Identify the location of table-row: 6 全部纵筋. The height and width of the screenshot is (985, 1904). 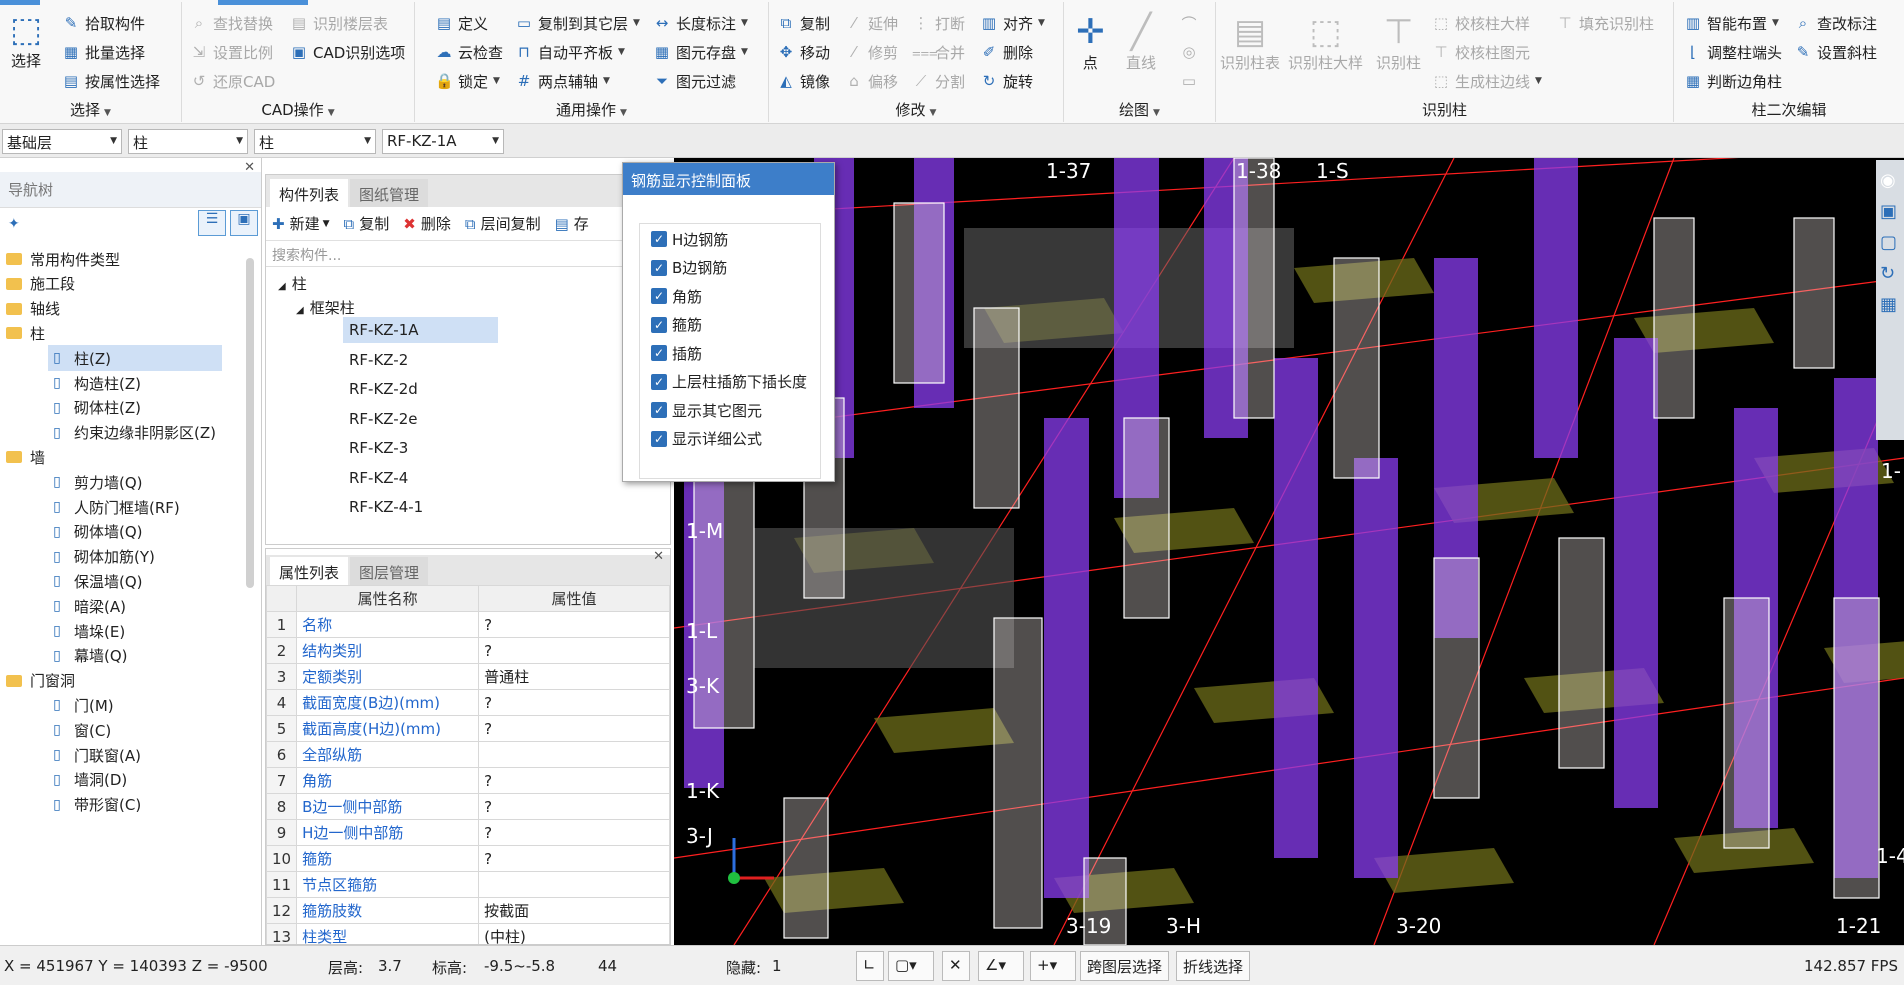
(468, 754).